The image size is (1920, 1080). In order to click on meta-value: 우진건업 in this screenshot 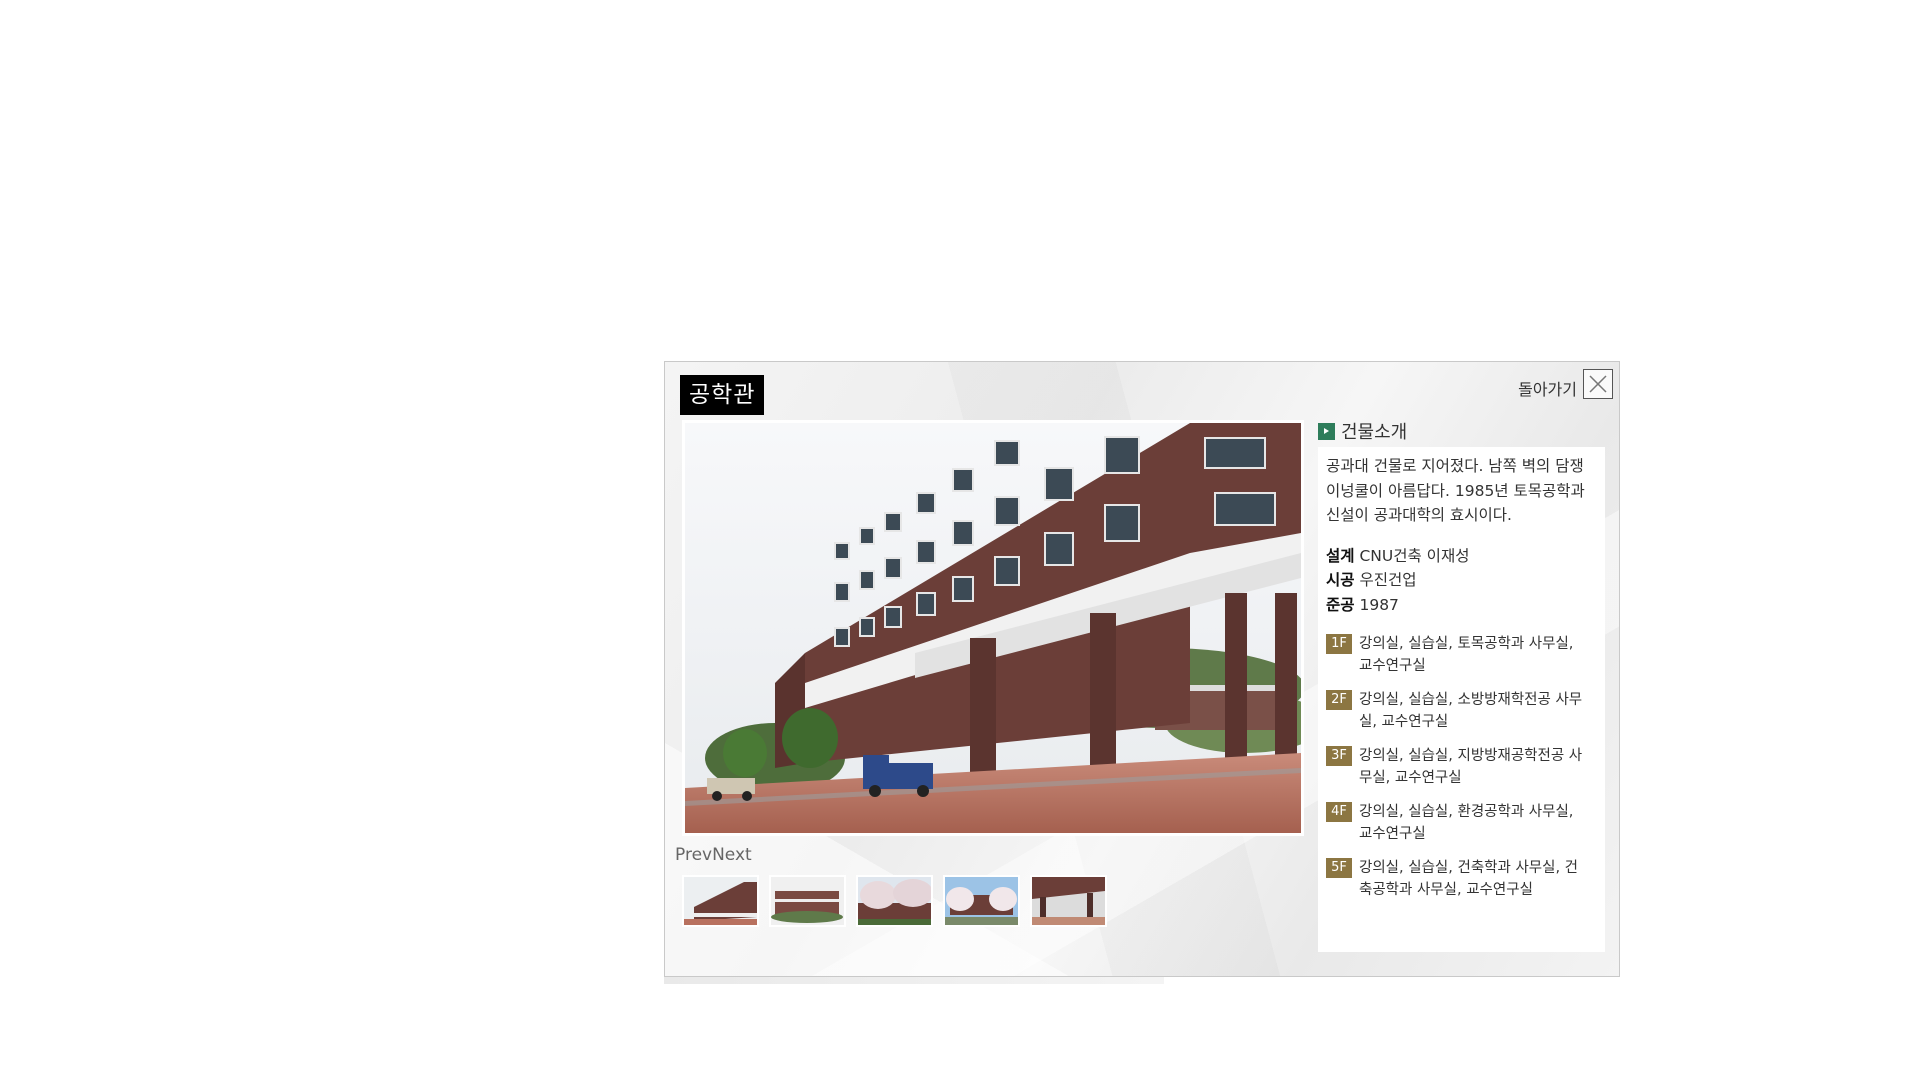, I will do `click(1388, 580)`.